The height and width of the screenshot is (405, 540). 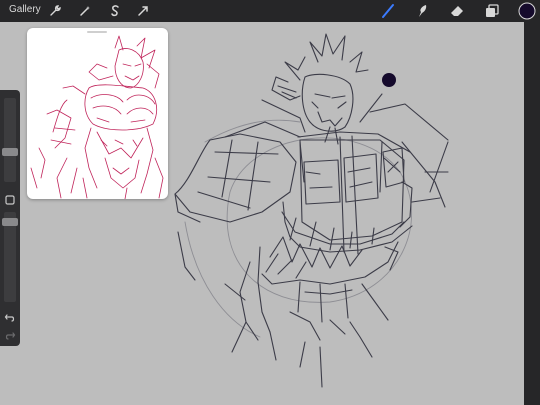 What do you see at coordinates (532, 213) in the screenshot?
I see `canvas-right-edge` at bounding box center [532, 213].